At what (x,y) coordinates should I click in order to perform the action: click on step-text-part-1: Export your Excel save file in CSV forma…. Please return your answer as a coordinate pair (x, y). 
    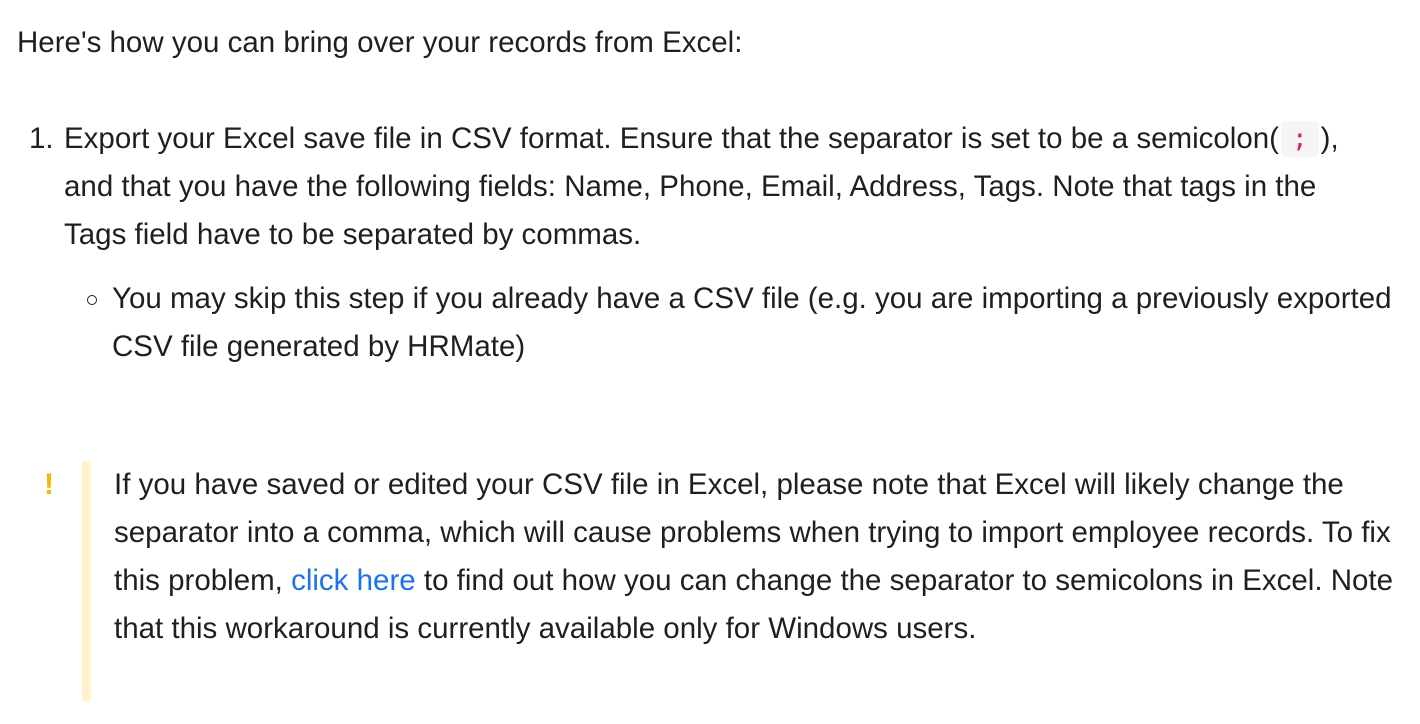
    Looking at the image, I should click on (671, 138).